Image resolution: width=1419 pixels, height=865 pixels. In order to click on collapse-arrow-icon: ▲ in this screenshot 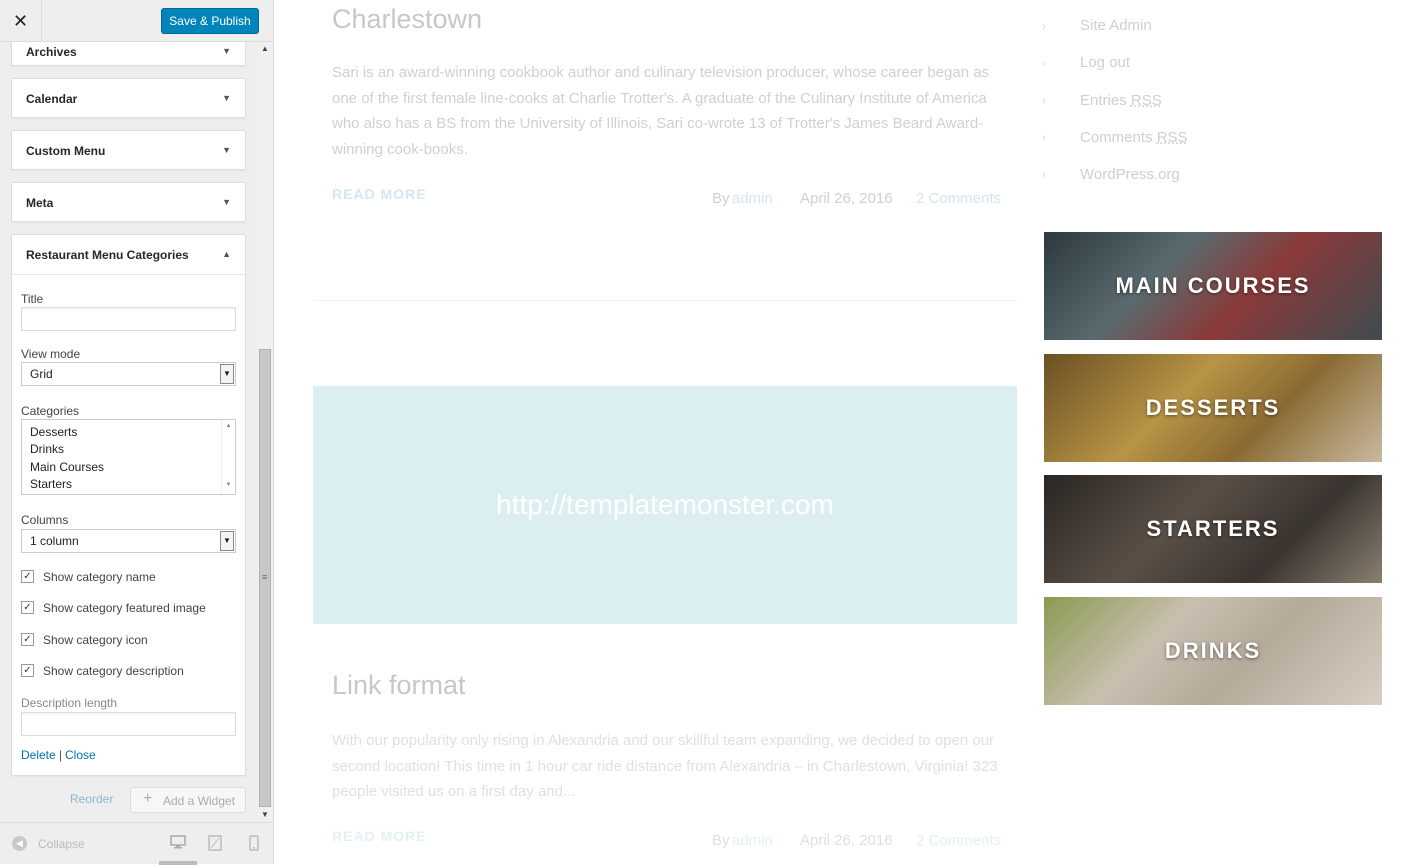, I will do `click(226, 254)`.